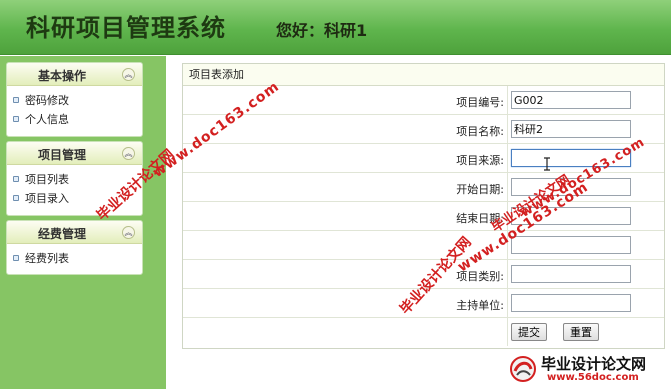 The width and height of the screenshot is (671, 389). What do you see at coordinates (571, 129) in the screenshot?
I see `project-name-input` at bounding box center [571, 129].